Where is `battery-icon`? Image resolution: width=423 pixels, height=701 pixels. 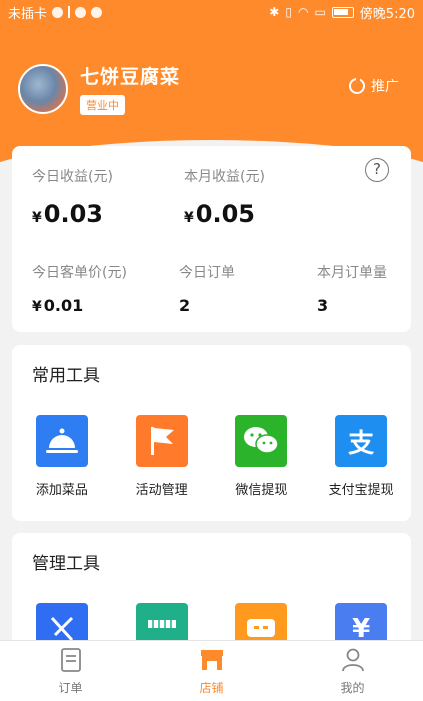
battery-icon is located at coordinates (342, 12).